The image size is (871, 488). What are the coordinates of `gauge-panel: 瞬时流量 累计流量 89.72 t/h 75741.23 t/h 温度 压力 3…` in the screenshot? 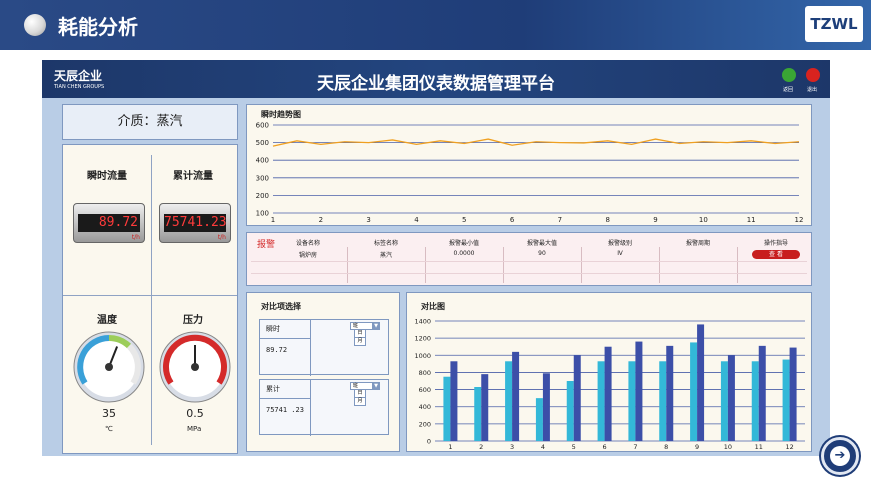 It's located at (150, 299).